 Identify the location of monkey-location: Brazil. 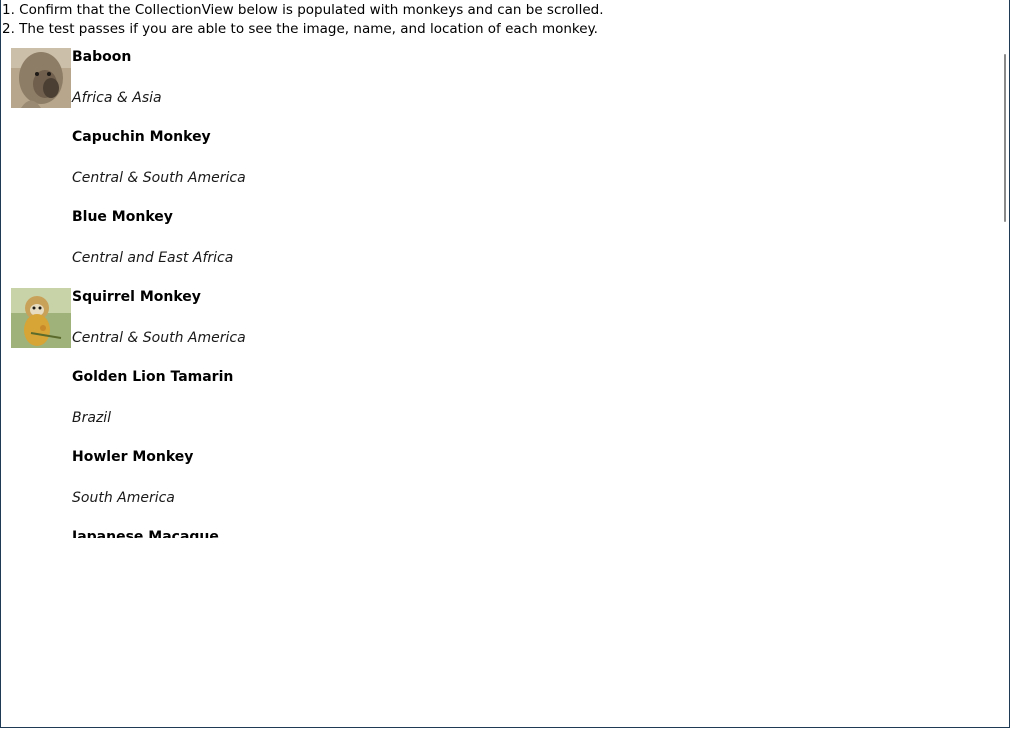
(92, 418).